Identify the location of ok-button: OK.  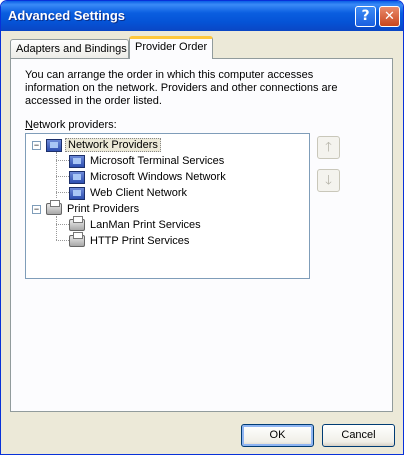
(277, 435).